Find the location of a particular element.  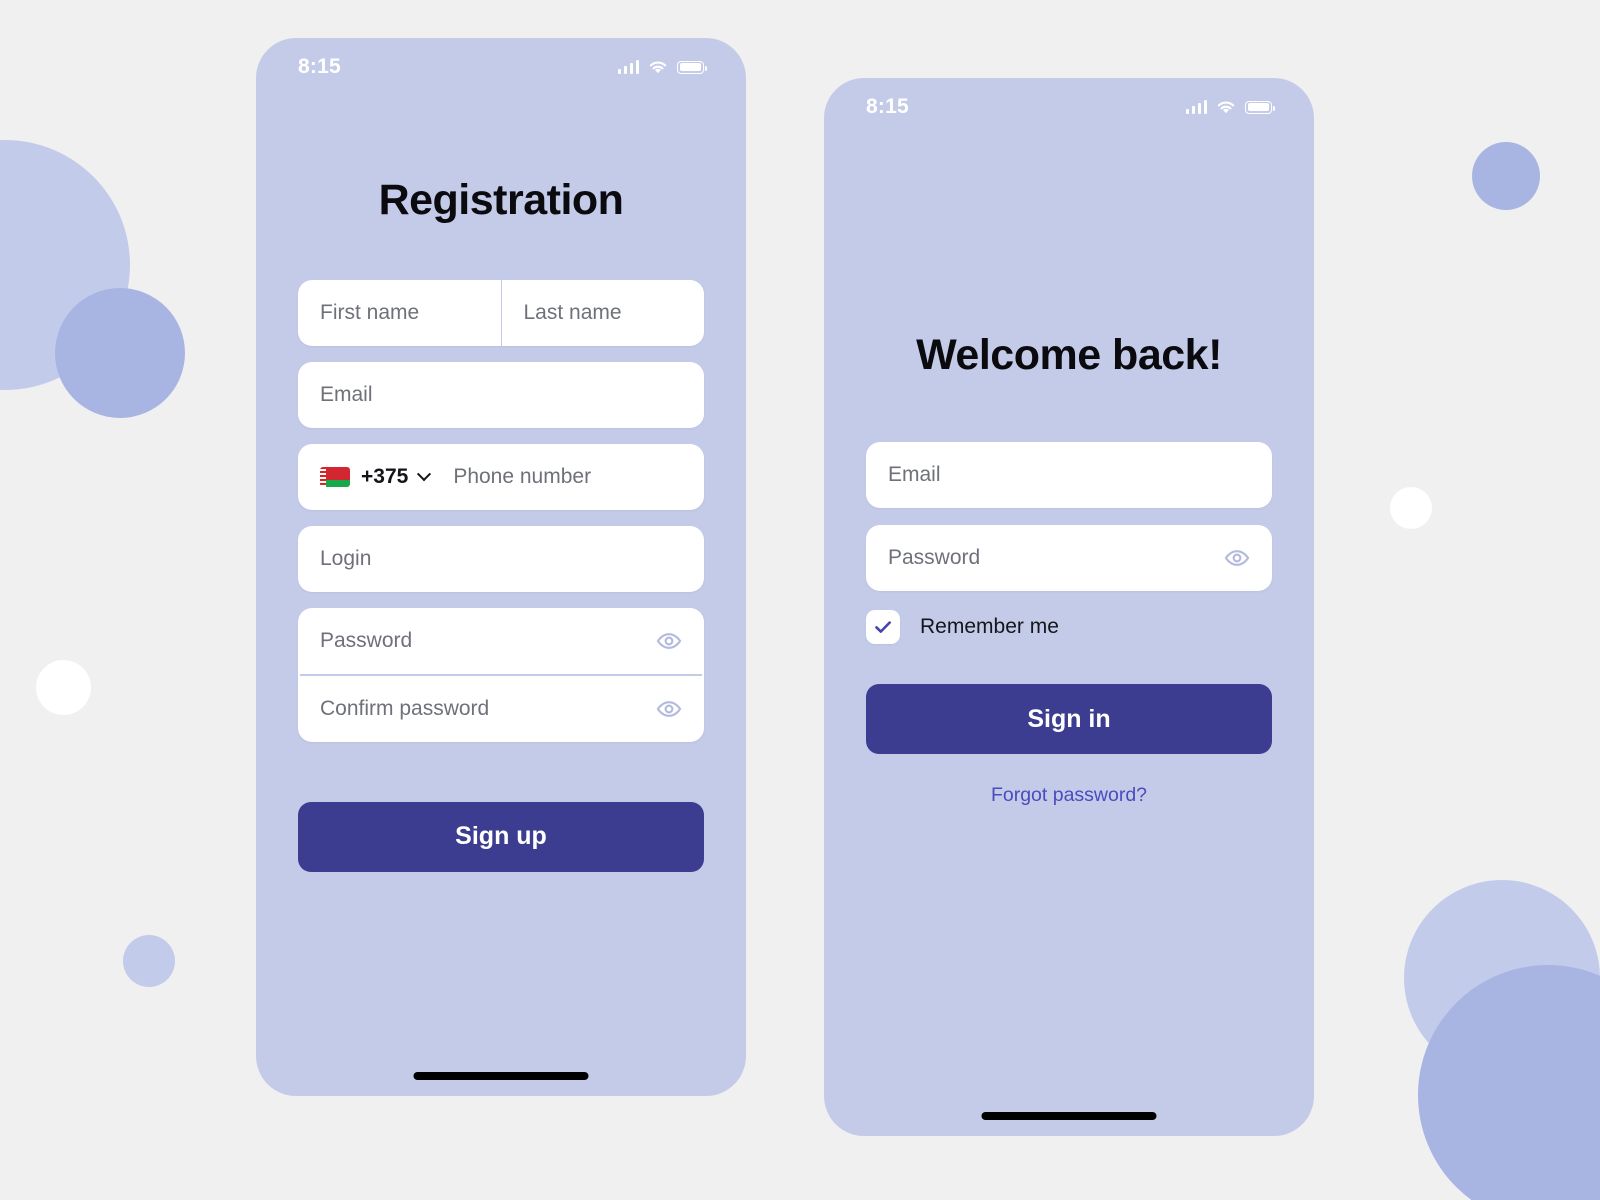

country-selector: +375 is located at coordinates (377, 477).